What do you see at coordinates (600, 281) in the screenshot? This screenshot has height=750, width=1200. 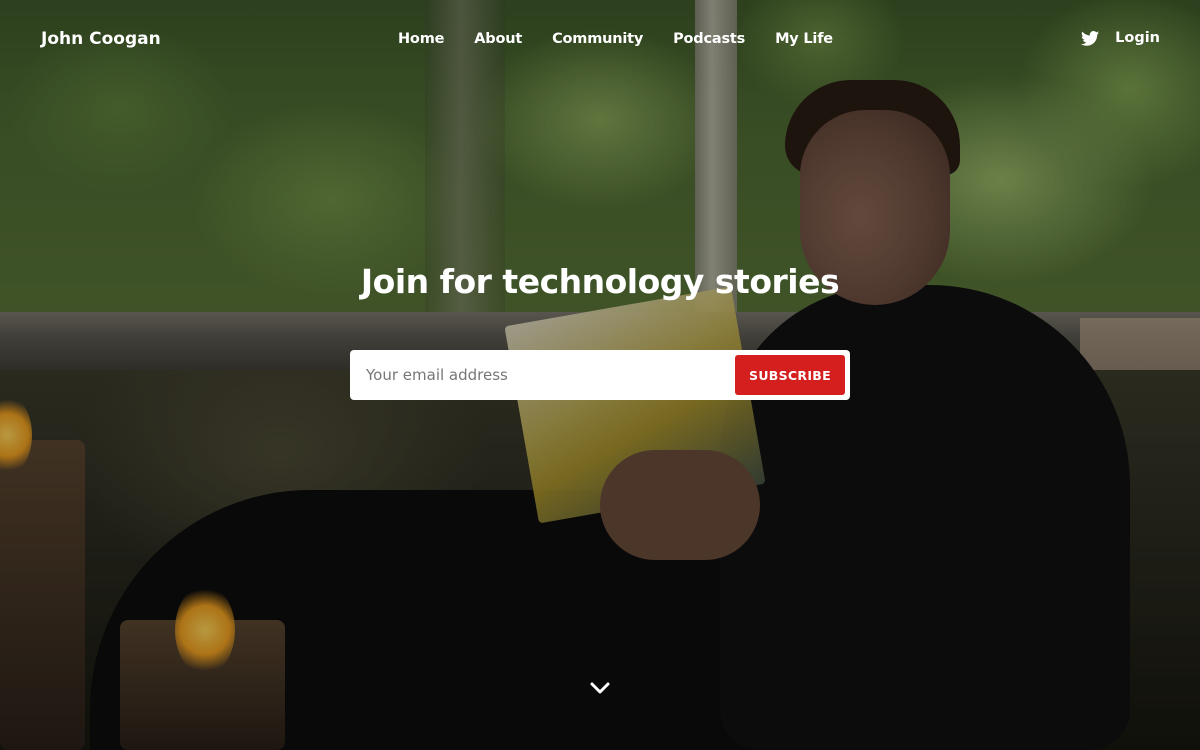 I see `hero-headline: Join for technology stories` at bounding box center [600, 281].